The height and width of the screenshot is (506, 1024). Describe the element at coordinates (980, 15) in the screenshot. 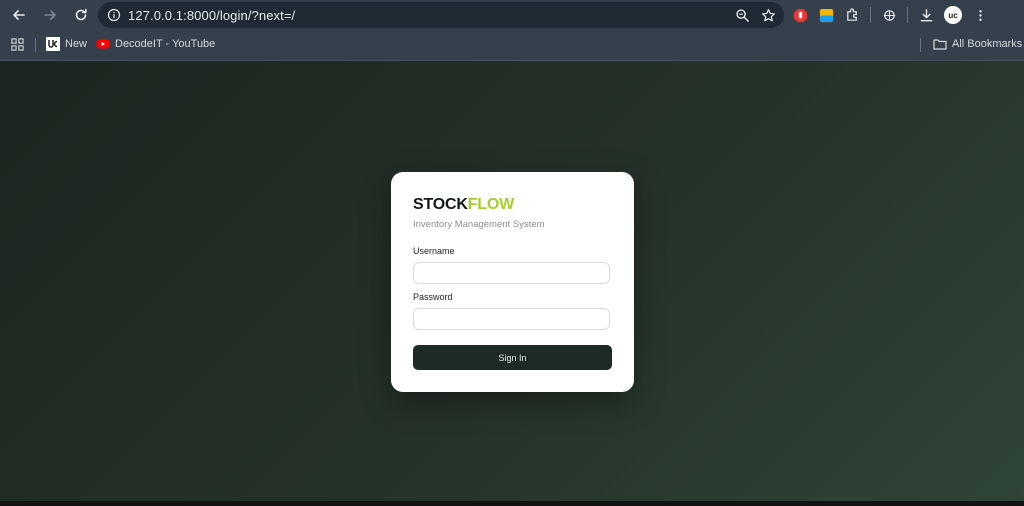

I see `menu-kebab-icon` at that location.